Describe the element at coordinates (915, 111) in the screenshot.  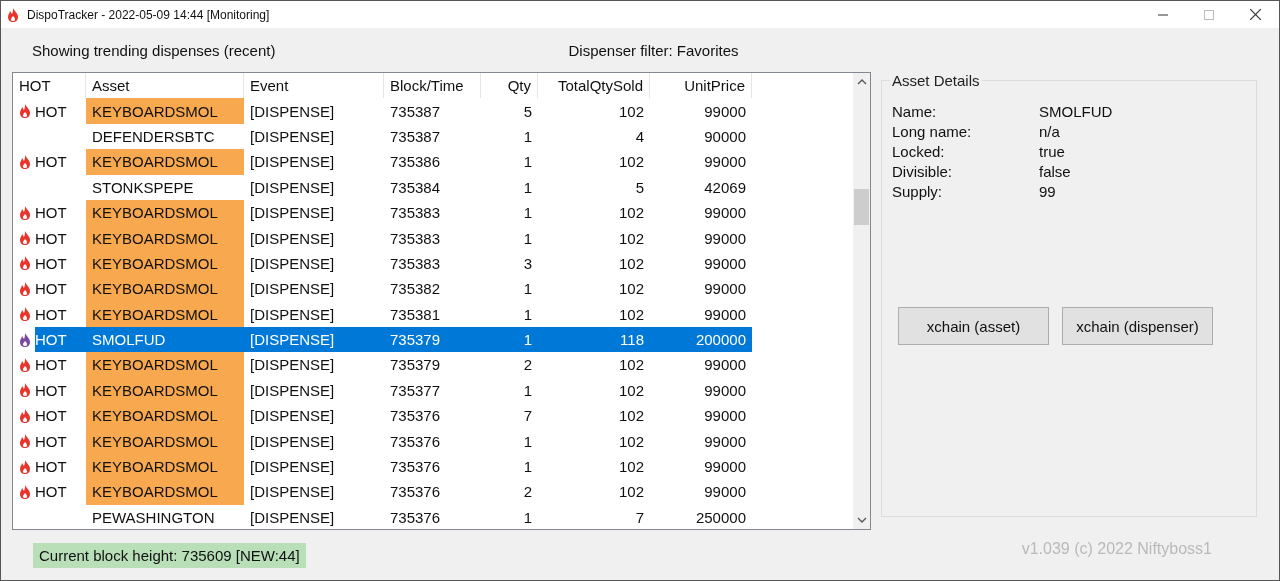
I see `field-label: Name:` at that location.